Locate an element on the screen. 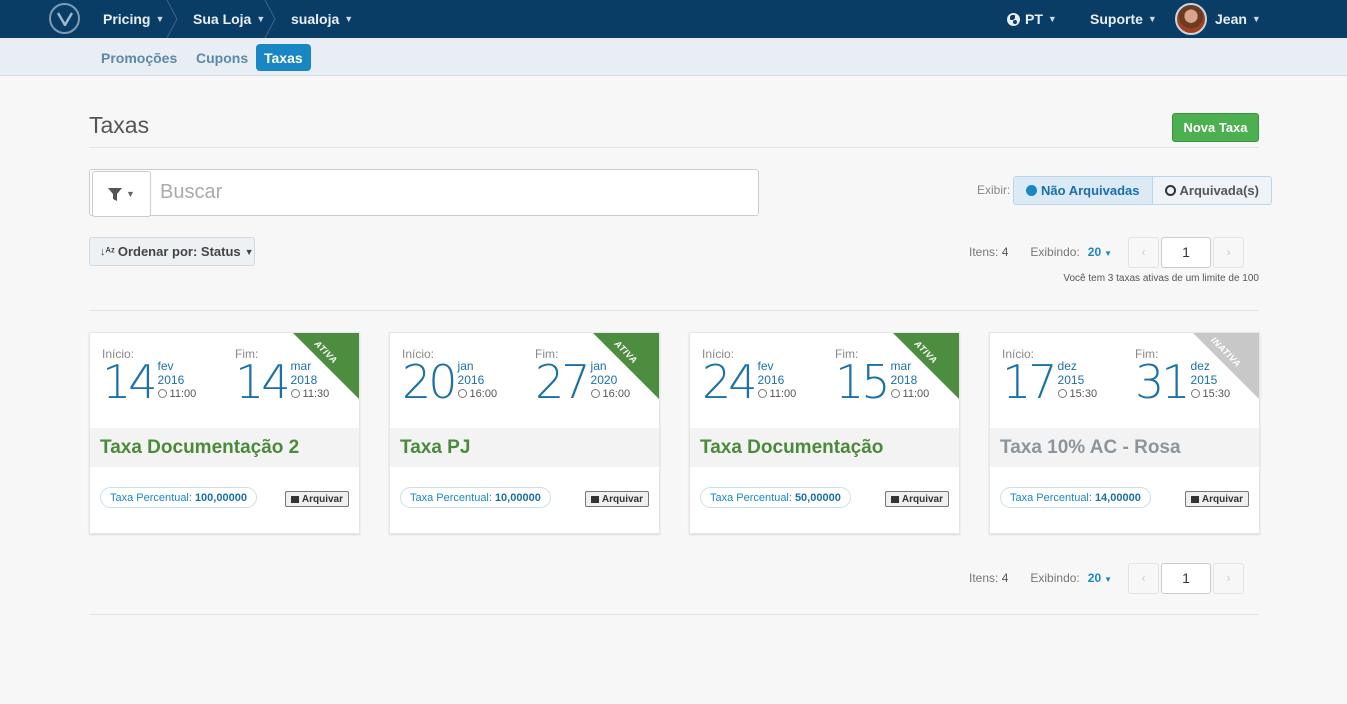 This screenshot has width=1347, height=704. end-day: 14 is located at coordinates (263, 382).